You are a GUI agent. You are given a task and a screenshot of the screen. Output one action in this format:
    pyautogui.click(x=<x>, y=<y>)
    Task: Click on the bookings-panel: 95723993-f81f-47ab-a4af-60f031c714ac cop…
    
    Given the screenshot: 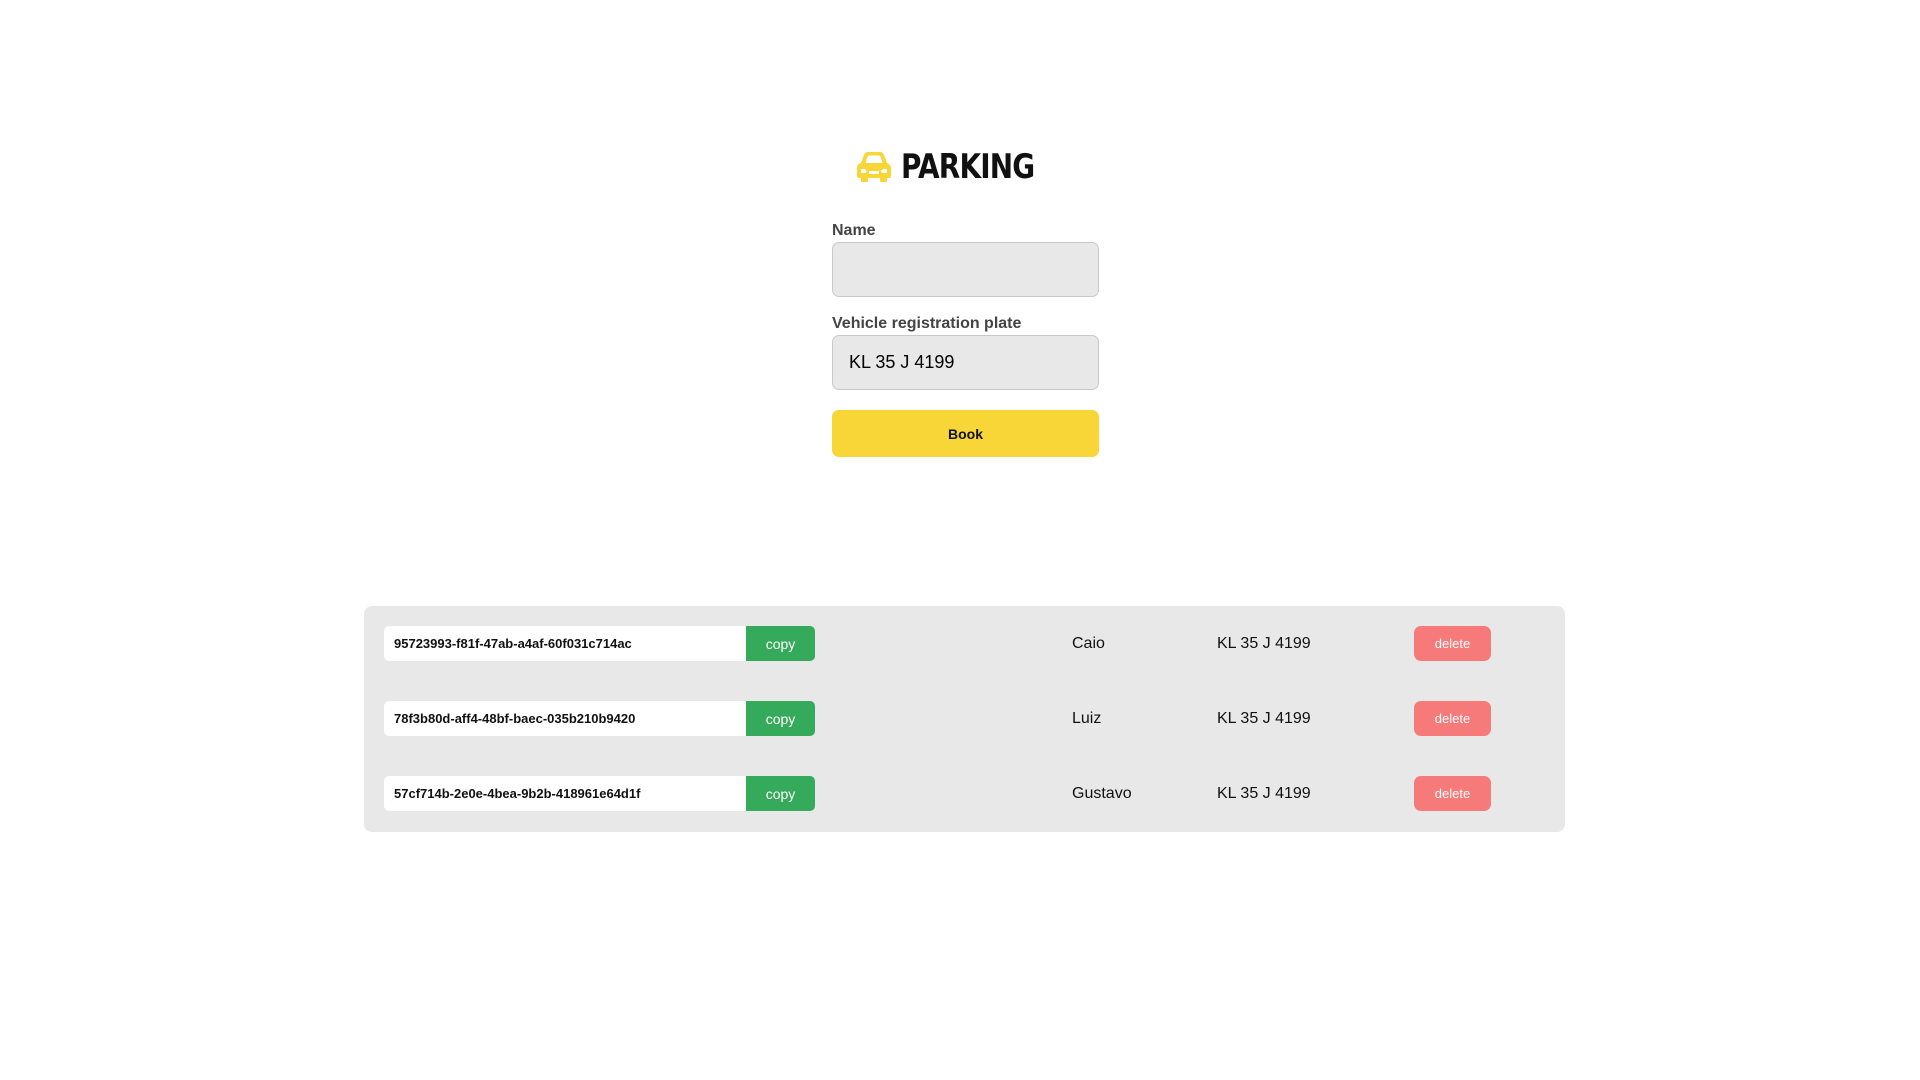 What is the action you would take?
    pyautogui.click(x=964, y=719)
    